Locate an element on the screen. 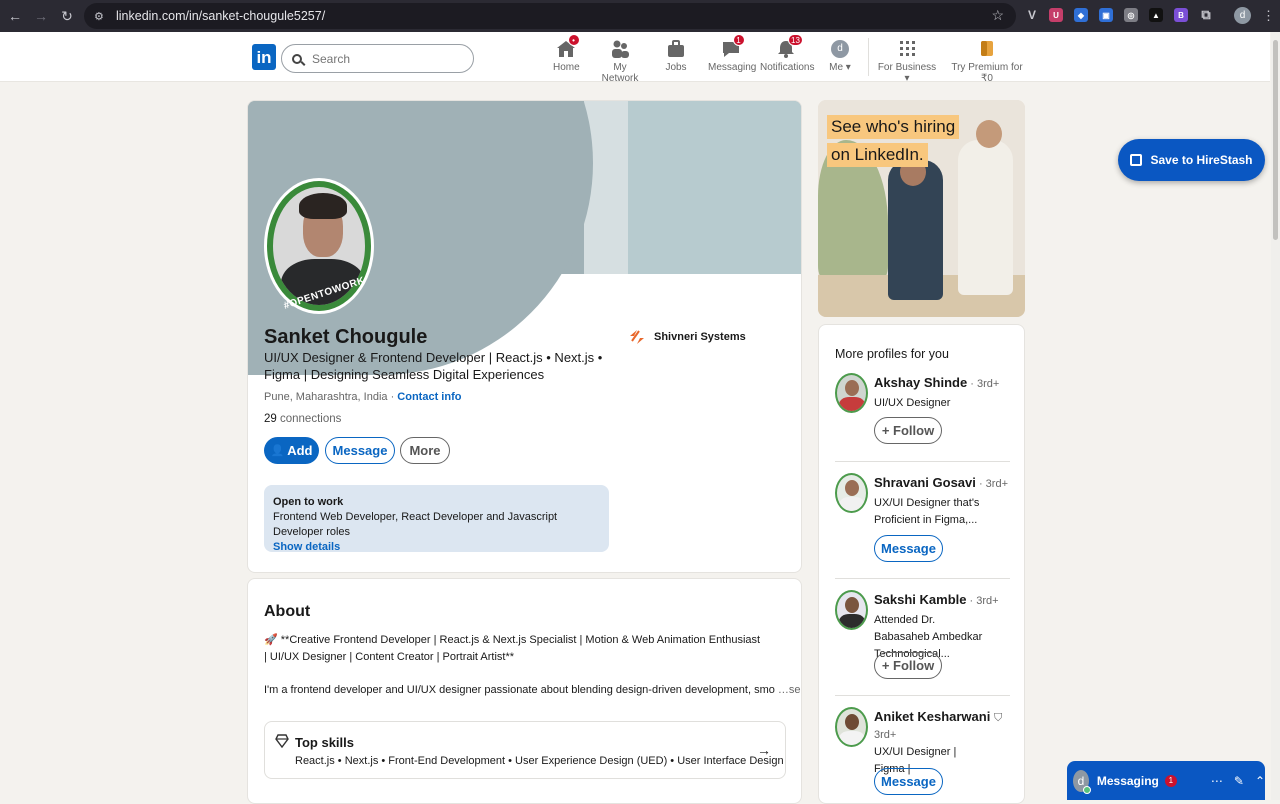 The image size is (1280, 804). open-to-work-frame: #OPENTOWORK is located at coordinates (318, 275).